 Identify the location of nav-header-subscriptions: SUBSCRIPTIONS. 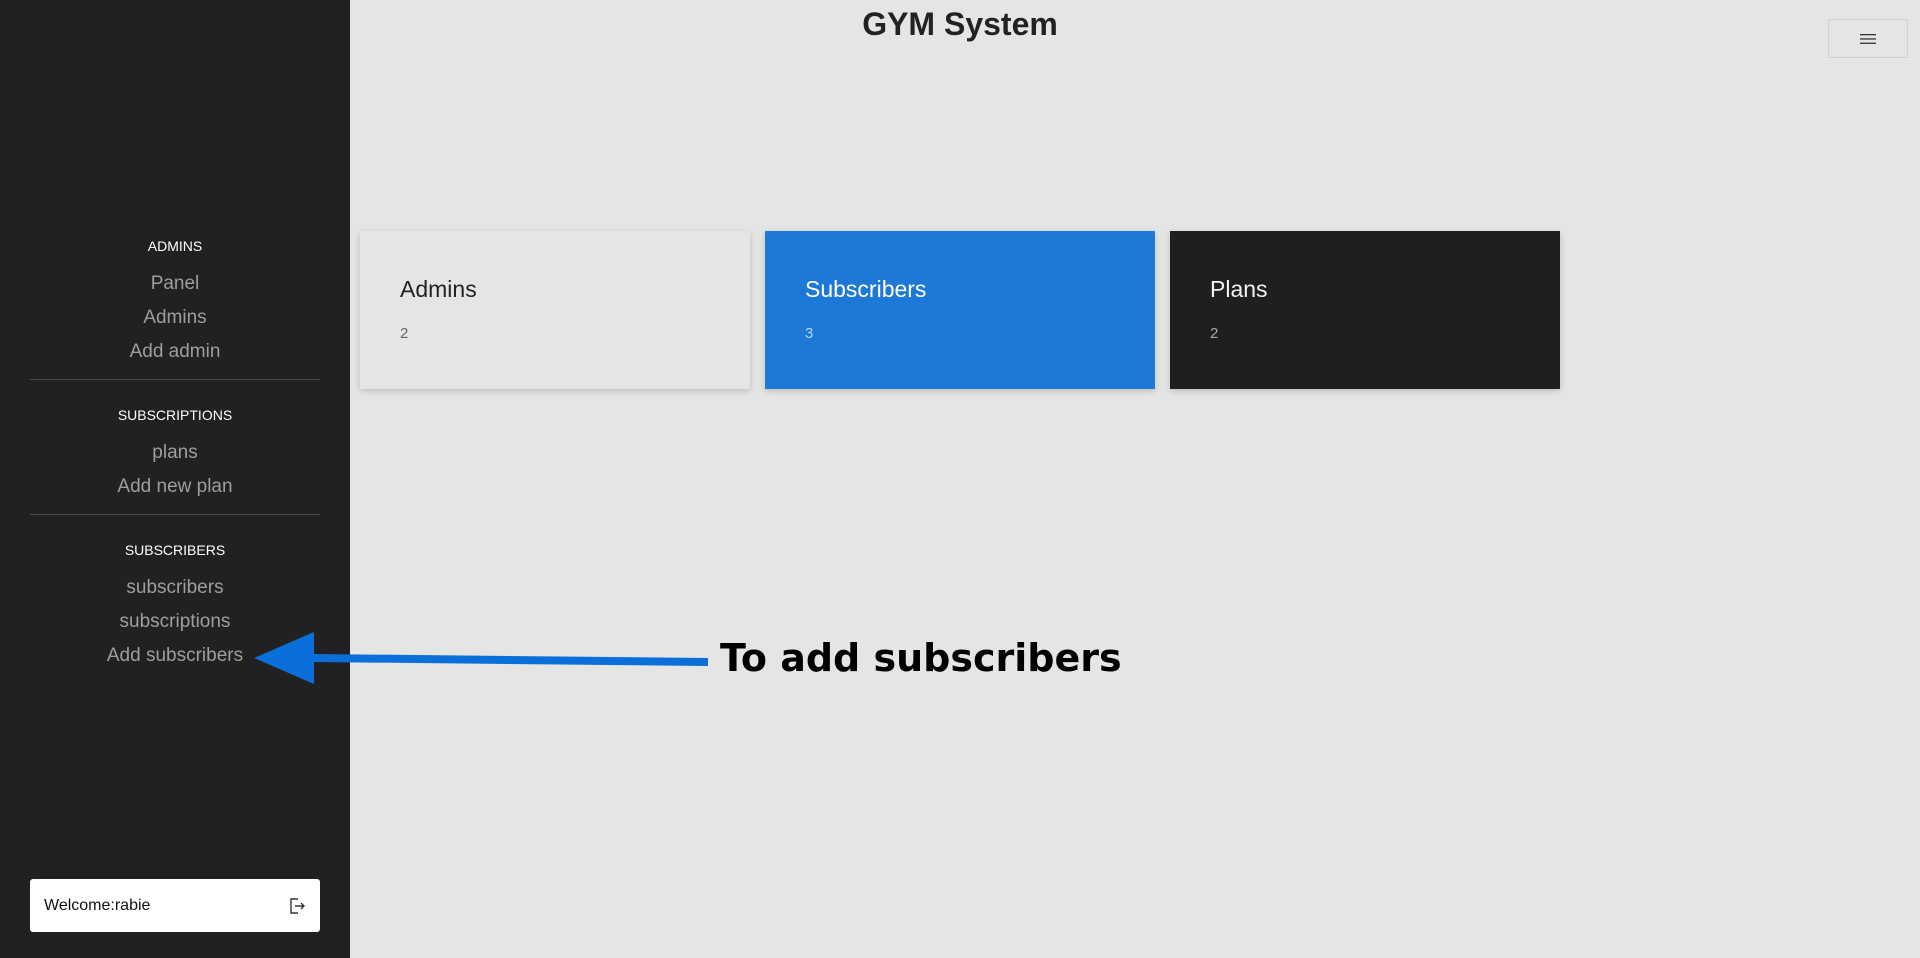
(175, 415).